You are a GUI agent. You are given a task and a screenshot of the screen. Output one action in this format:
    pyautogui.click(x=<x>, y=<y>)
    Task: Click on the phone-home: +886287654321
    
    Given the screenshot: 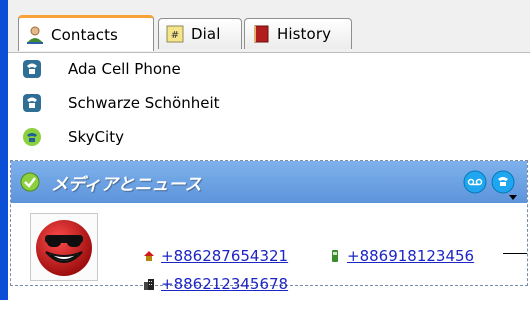 What is the action you would take?
    pyautogui.click(x=215, y=256)
    